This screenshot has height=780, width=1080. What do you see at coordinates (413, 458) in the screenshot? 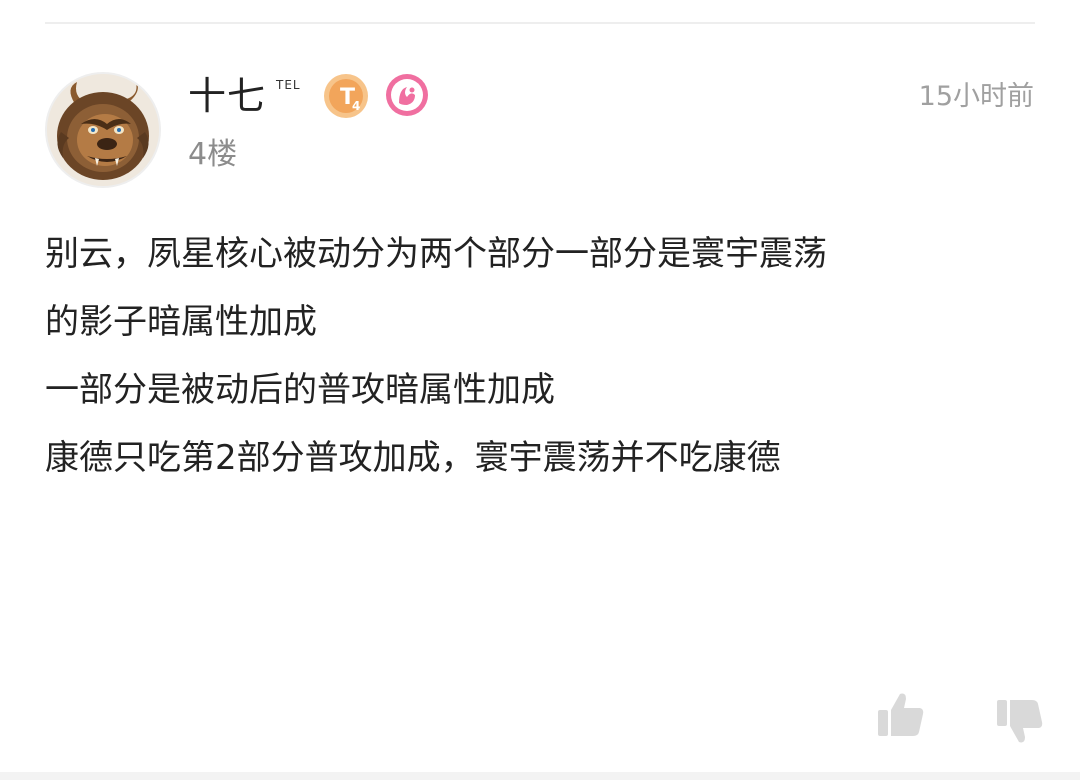
I see `content-line: 康德只吃第2部分普攻加成，寰宇震荡并不吃康德` at bounding box center [413, 458].